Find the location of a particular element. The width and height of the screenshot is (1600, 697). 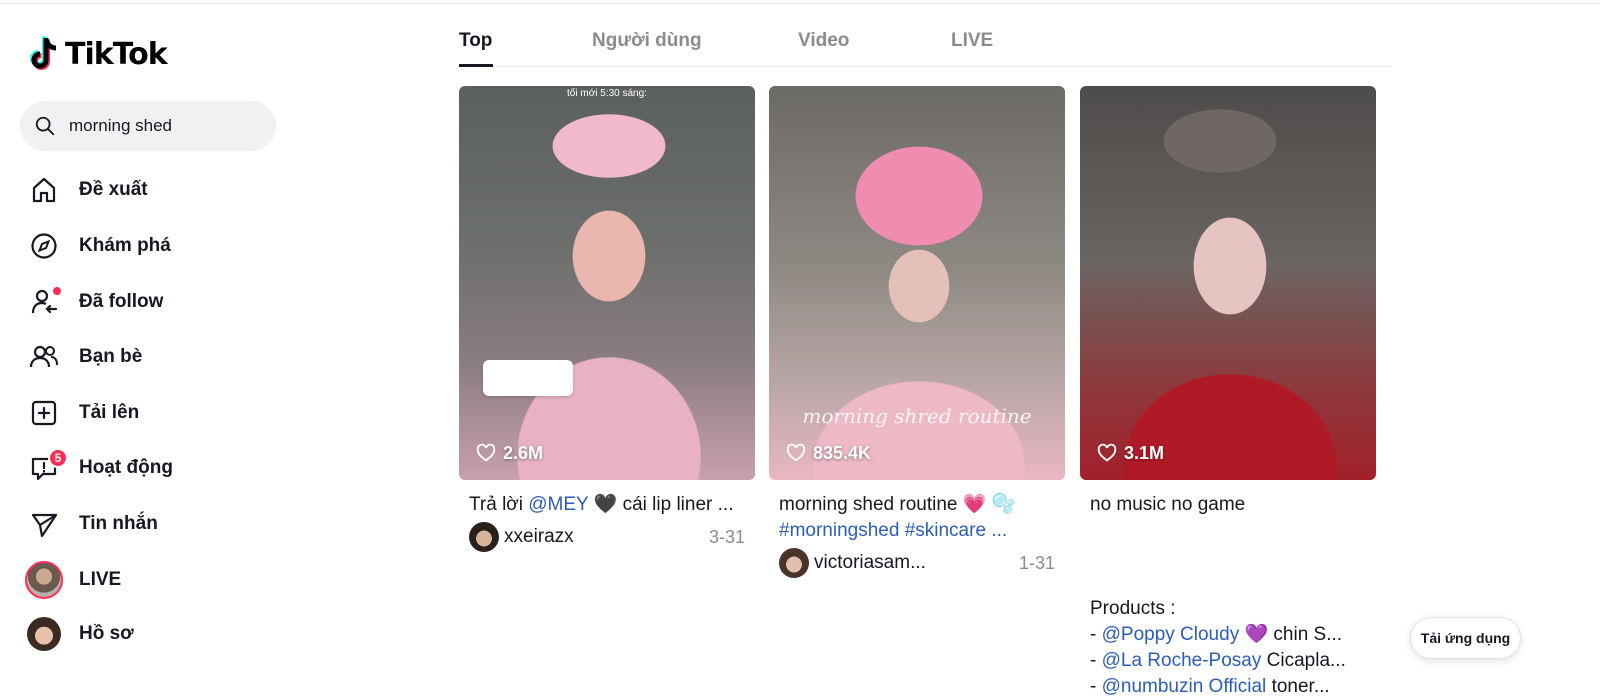

sidebar-item-label: LIVE is located at coordinates (100, 579).